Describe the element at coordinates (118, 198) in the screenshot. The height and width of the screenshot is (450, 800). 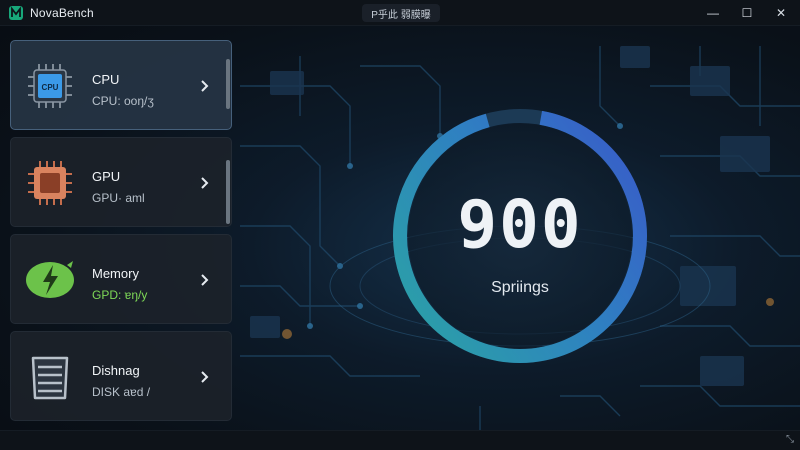
I see `sidebar-item-subtitle: GPU· aml` at that location.